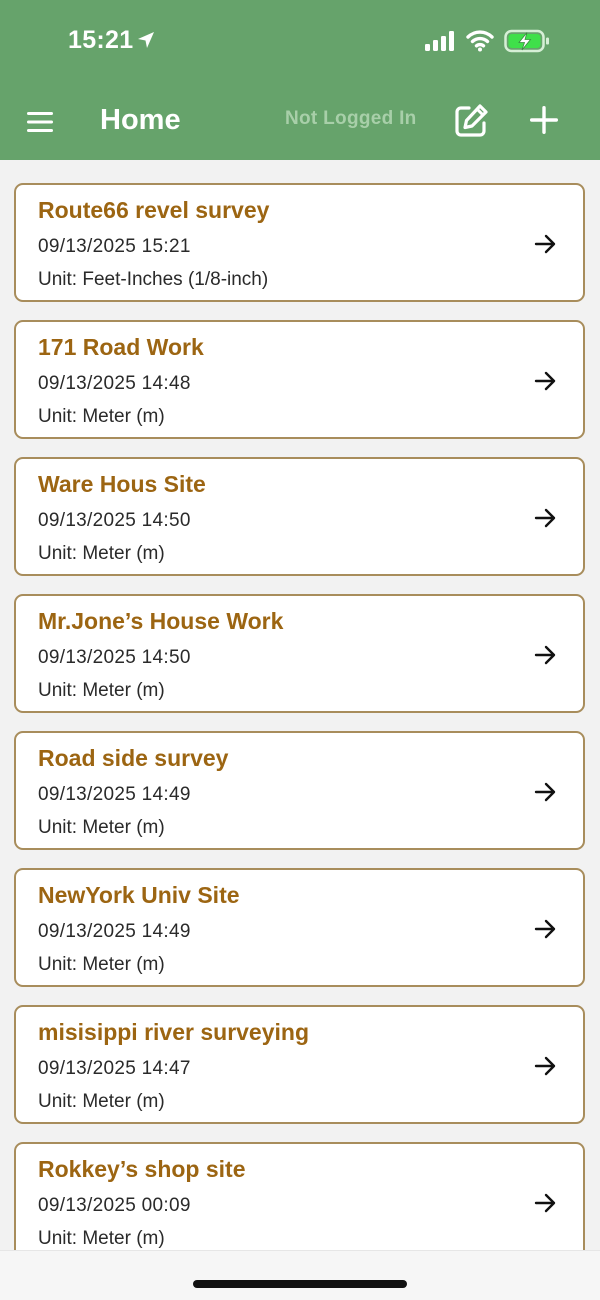  Describe the element at coordinates (526, 41) in the screenshot. I see `battery-charging-icon` at that location.